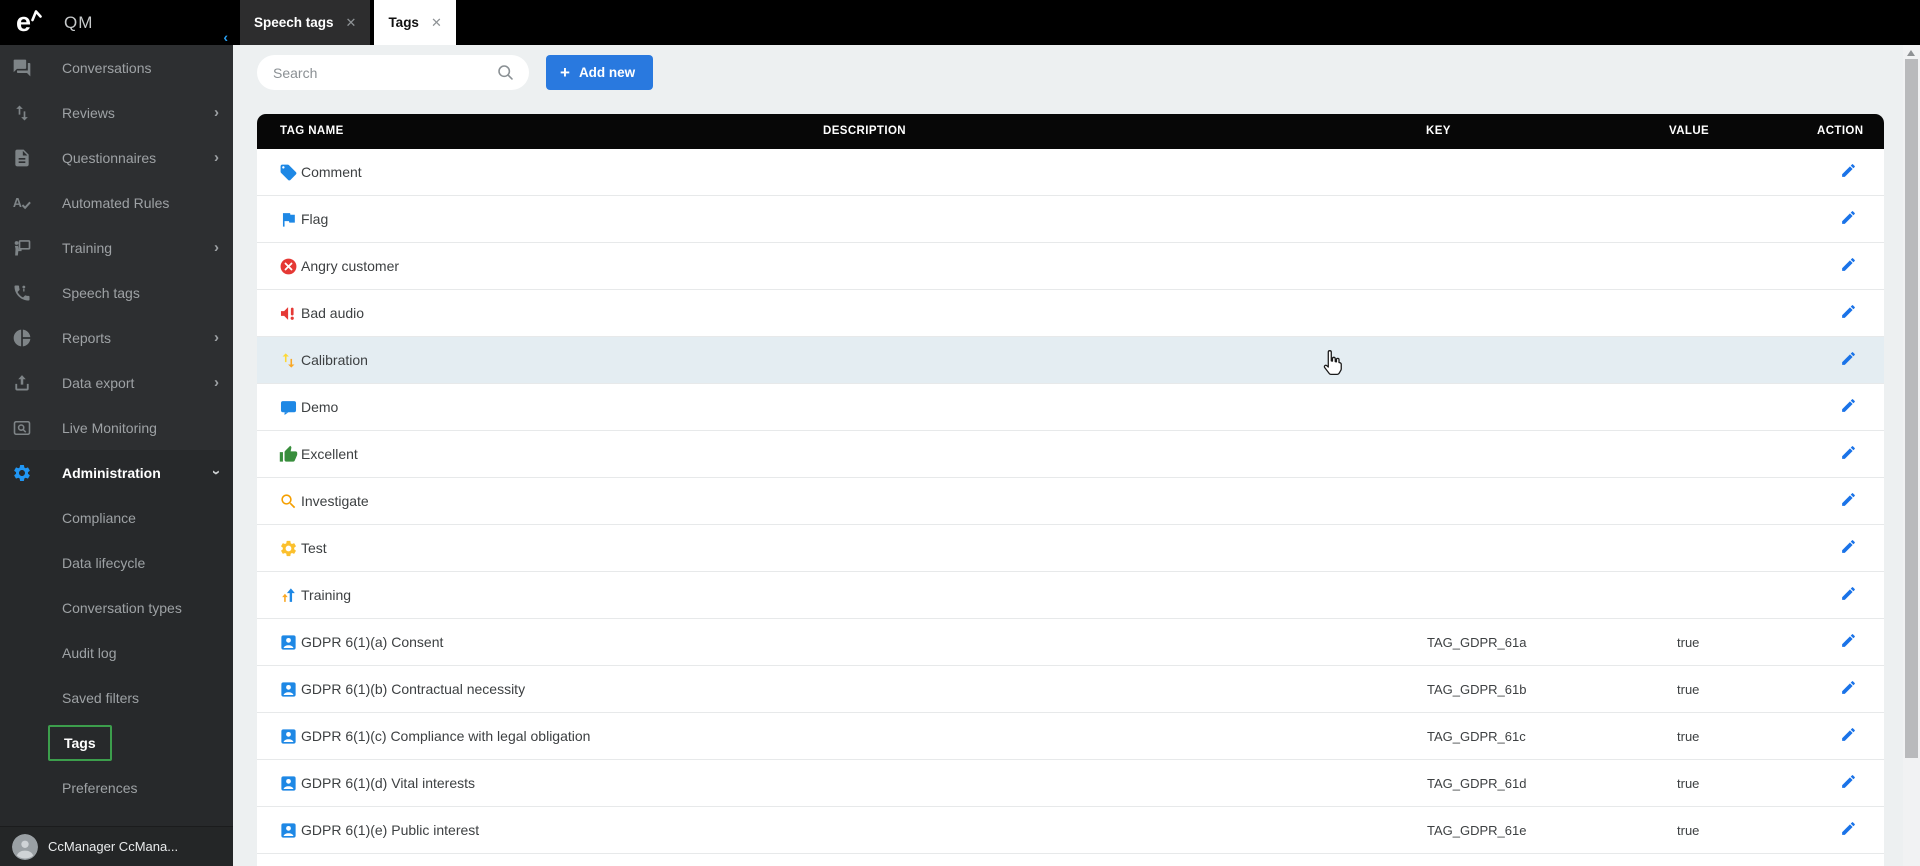  I want to click on sidebar-item-reports: Reports ›, so click(116, 337).